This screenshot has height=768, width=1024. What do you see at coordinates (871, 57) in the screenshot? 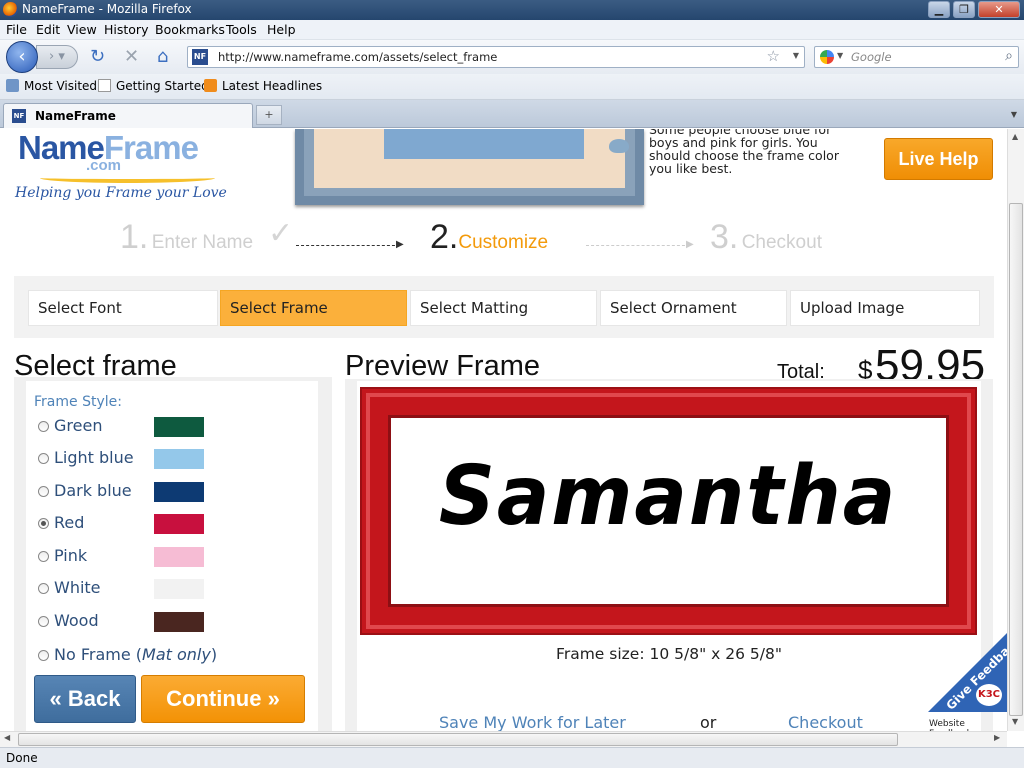
I see `search-input: Google` at bounding box center [871, 57].